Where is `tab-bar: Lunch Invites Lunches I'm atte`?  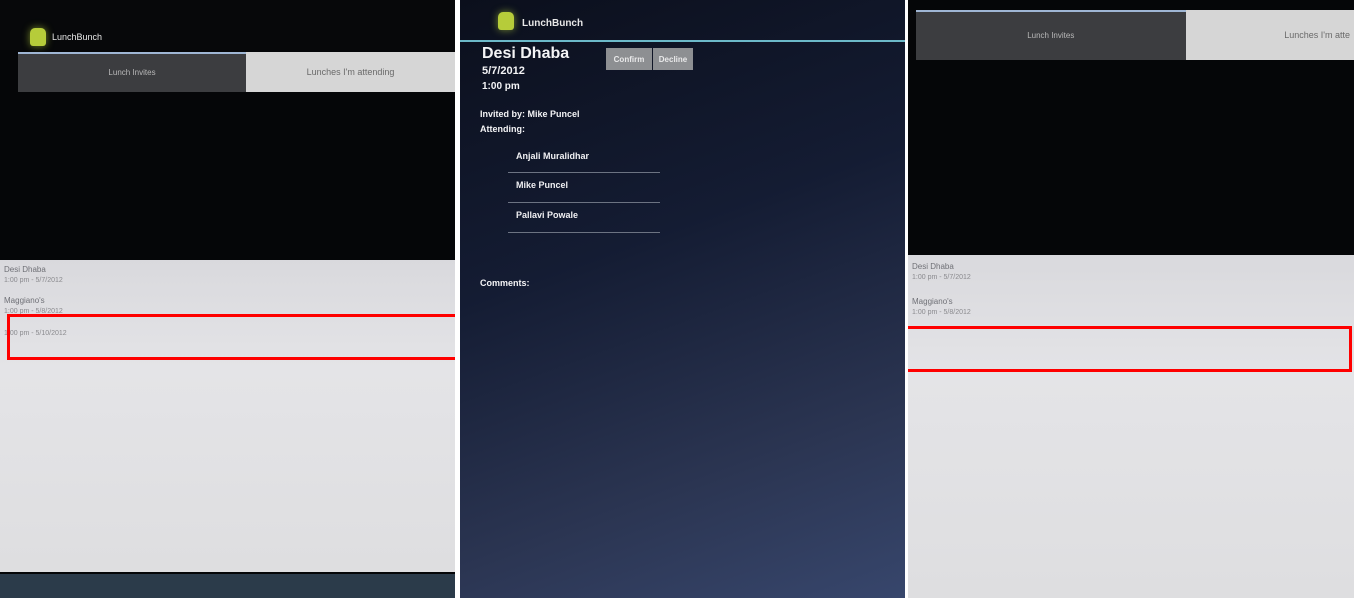
tab-bar: Lunch Invites Lunches I'm atte is located at coordinates (1131, 35).